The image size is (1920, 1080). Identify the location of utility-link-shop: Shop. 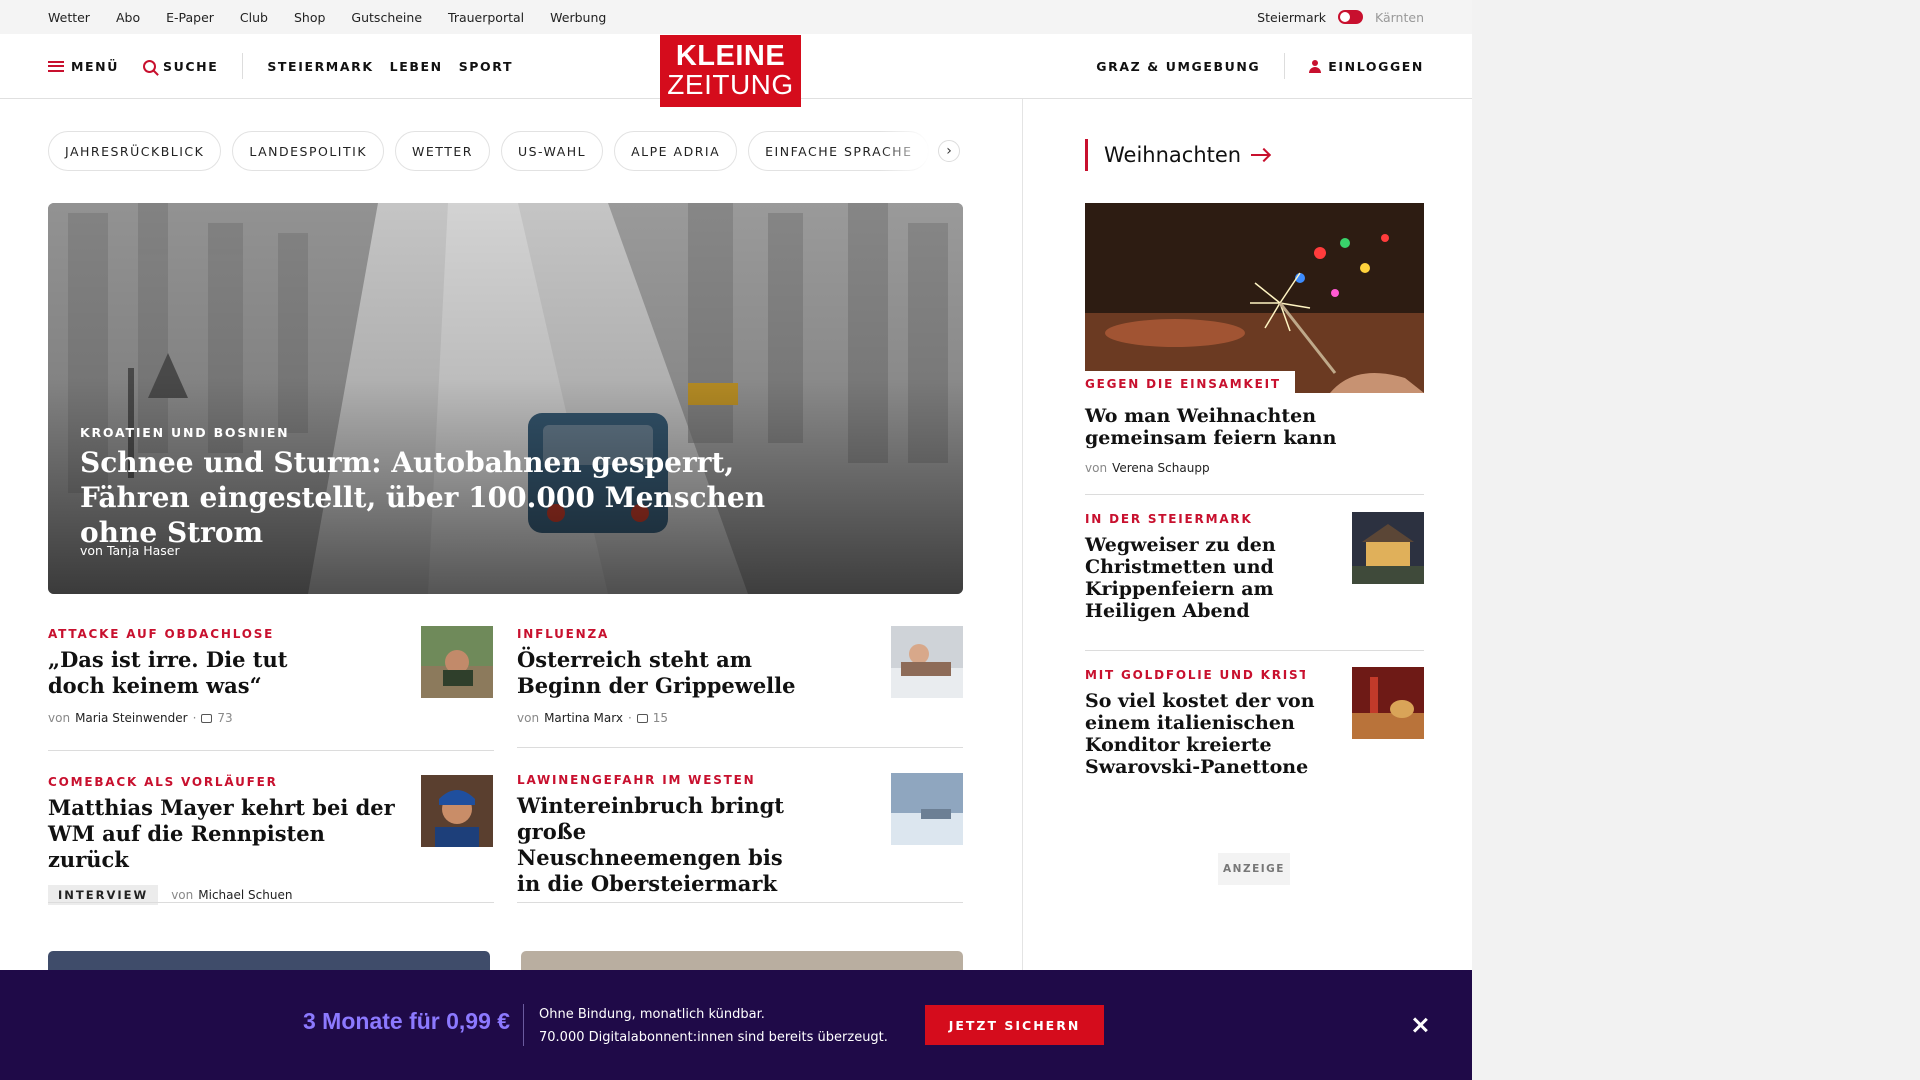
(309, 17).